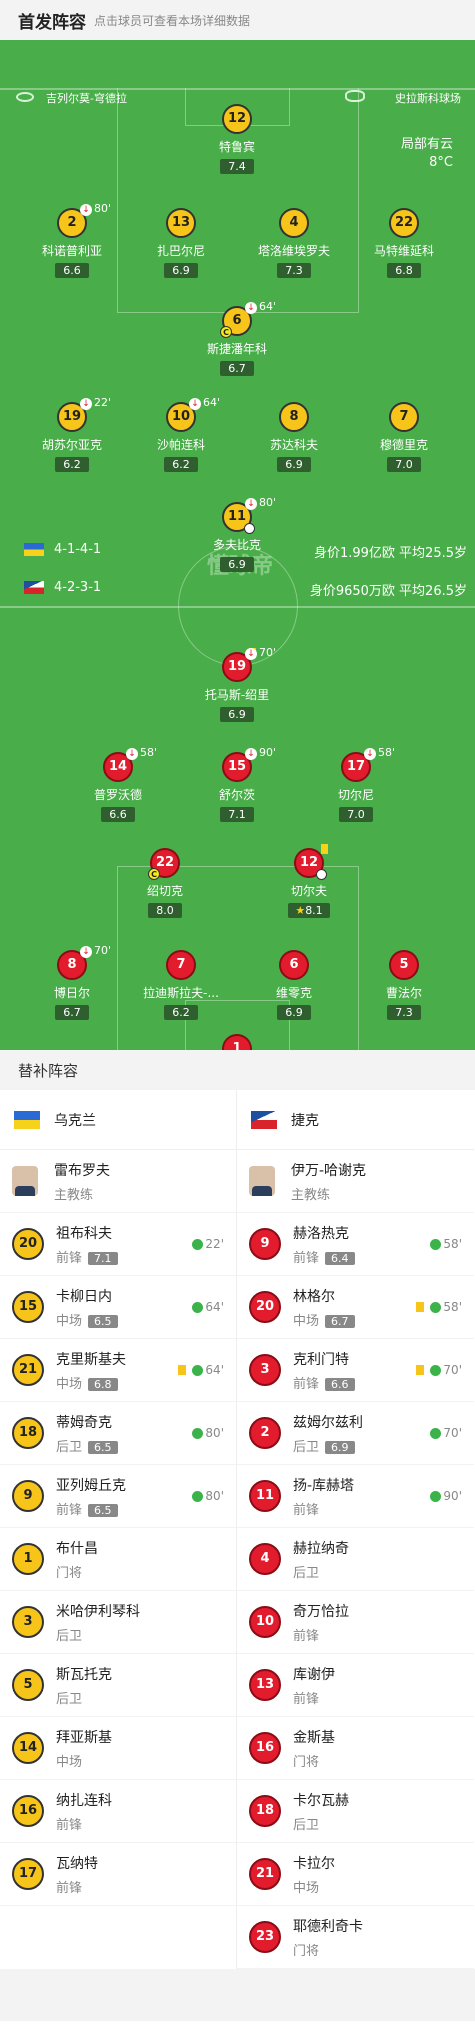 The width and height of the screenshot is (475, 2026). Describe the element at coordinates (237, 338) in the screenshot. I see `ua-player: 6 C ↓ 64' 斯捷潘年科 6.7` at that location.